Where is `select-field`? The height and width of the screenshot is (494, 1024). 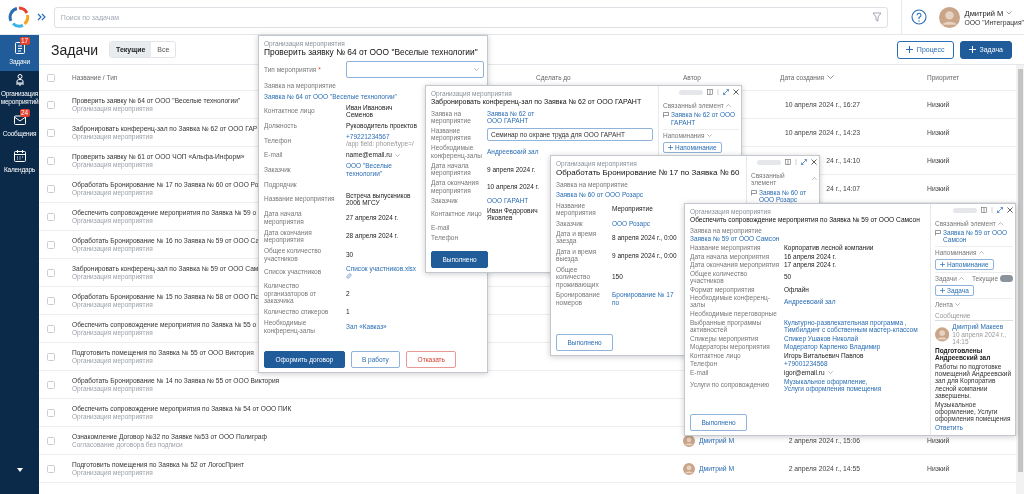 select-field is located at coordinates (415, 70).